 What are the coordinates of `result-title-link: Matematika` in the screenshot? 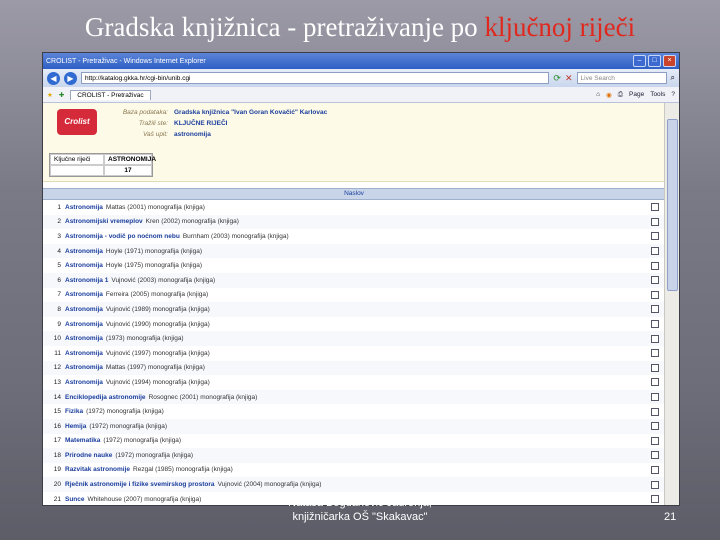 It's located at (82, 440).